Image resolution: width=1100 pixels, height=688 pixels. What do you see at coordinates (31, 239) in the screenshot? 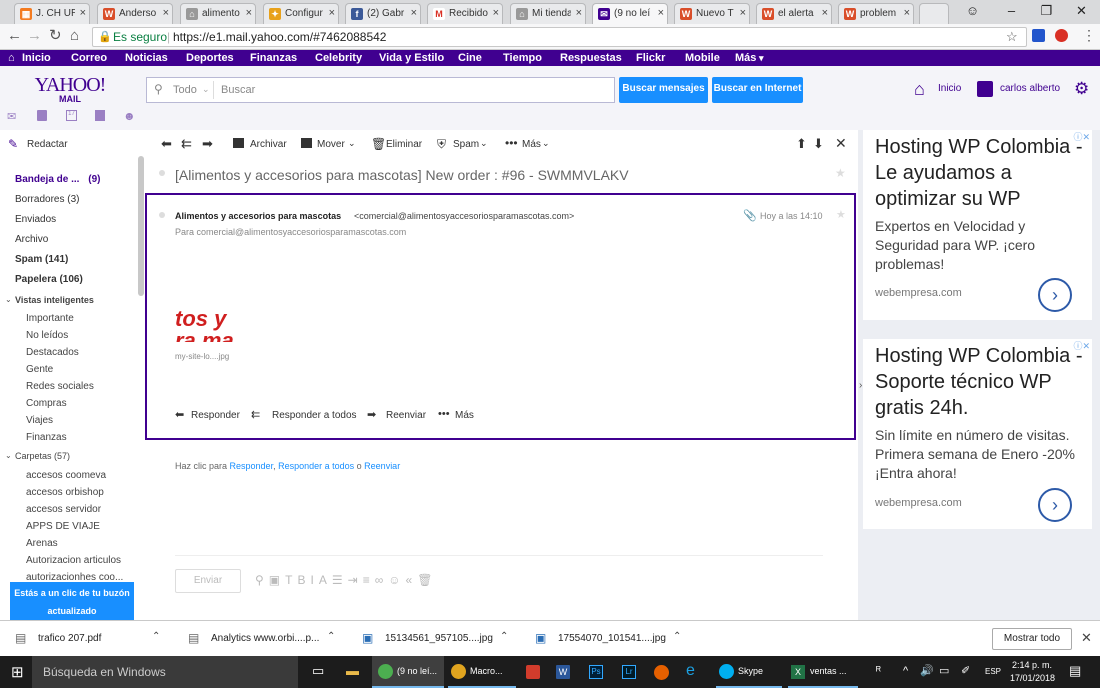
I see `folder-archive: Archivo` at bounding box center [31, 239].